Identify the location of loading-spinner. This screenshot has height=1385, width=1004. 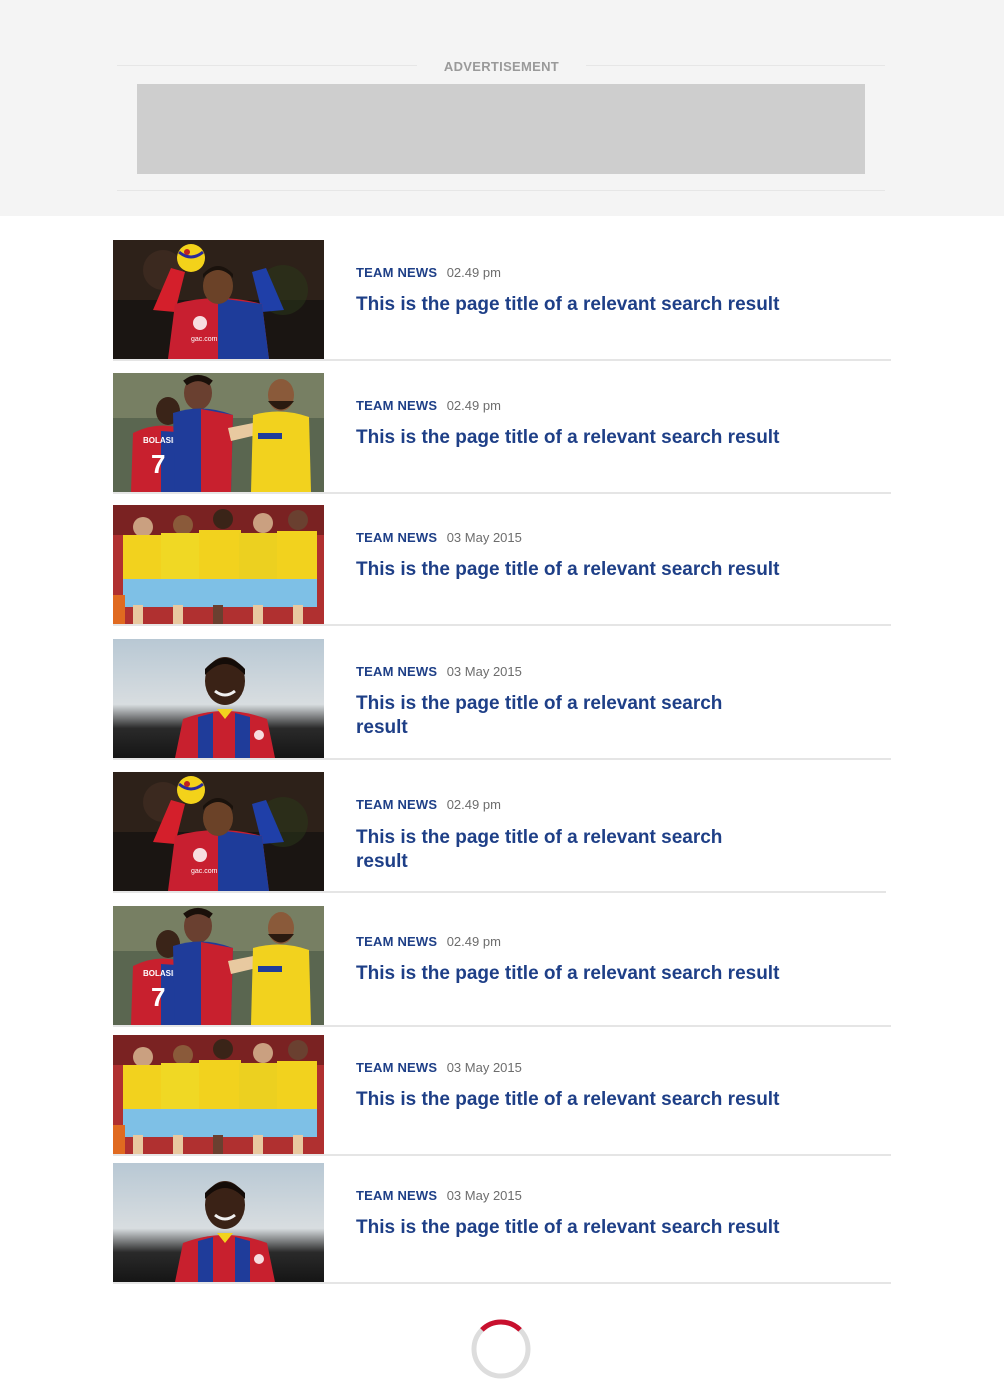
(501, 1349).